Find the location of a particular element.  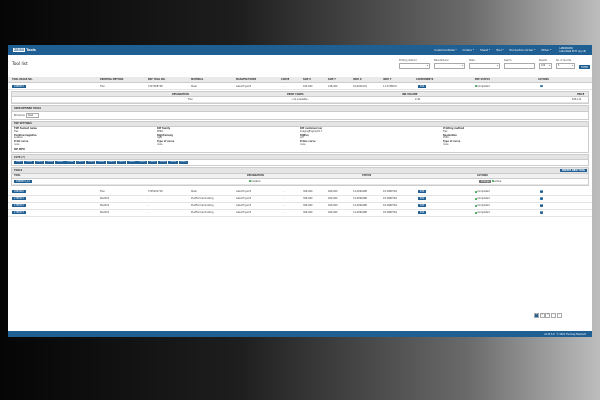

nav-orders: Orders ▾ is located at coordinates (468, 50).